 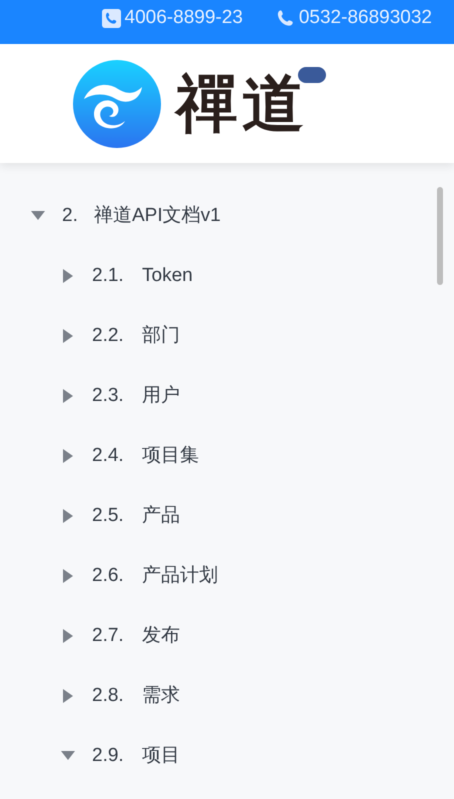 What do you see at coordinates (136, 636) in the screenshot?
I see `tree-item: 2.7. 发布` at bounding box center [136, 636].